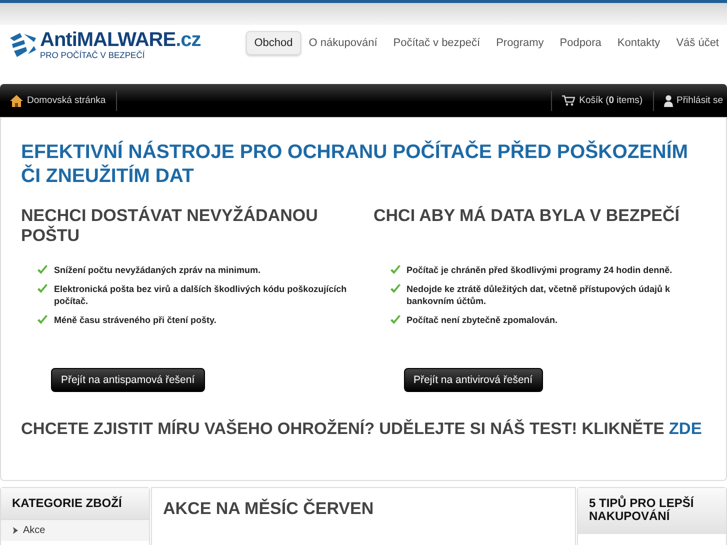 The width and height of the screenshot is (727, 545). What do you see at coordinates (170, 226) in the screenshot?
I see `section-title: NECHCI DOSTÁVAT NEVYŽÁDANOU POŠTU` at bounding box center [170, 226].